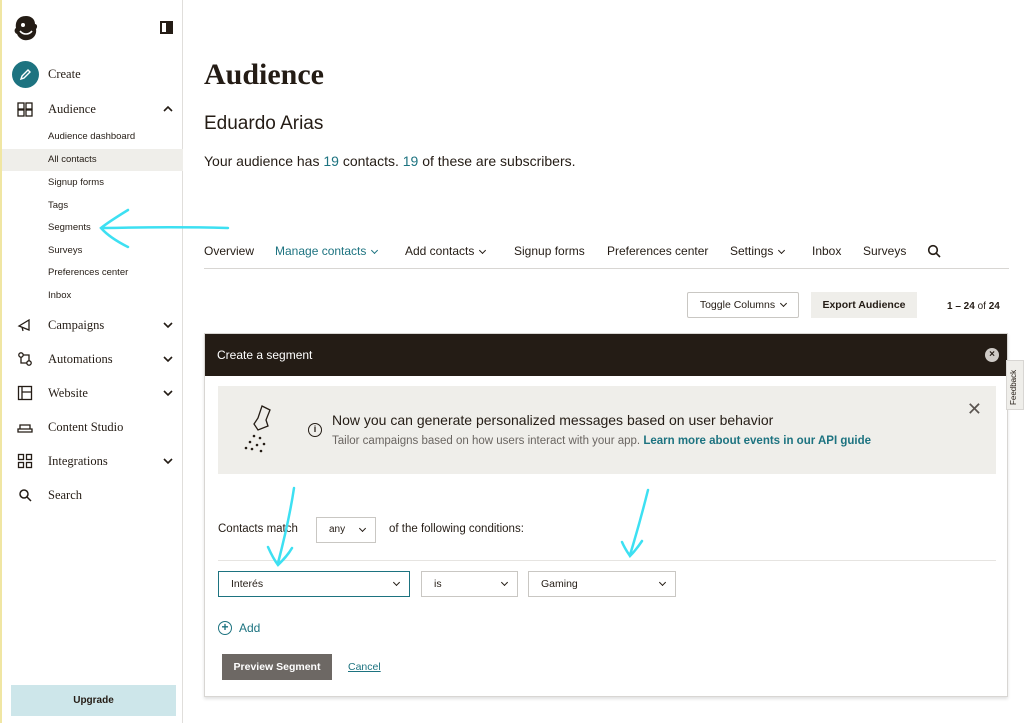 The image size is (1024, 723). I want to click on cancel-link: Cancel, so click(364, 667).